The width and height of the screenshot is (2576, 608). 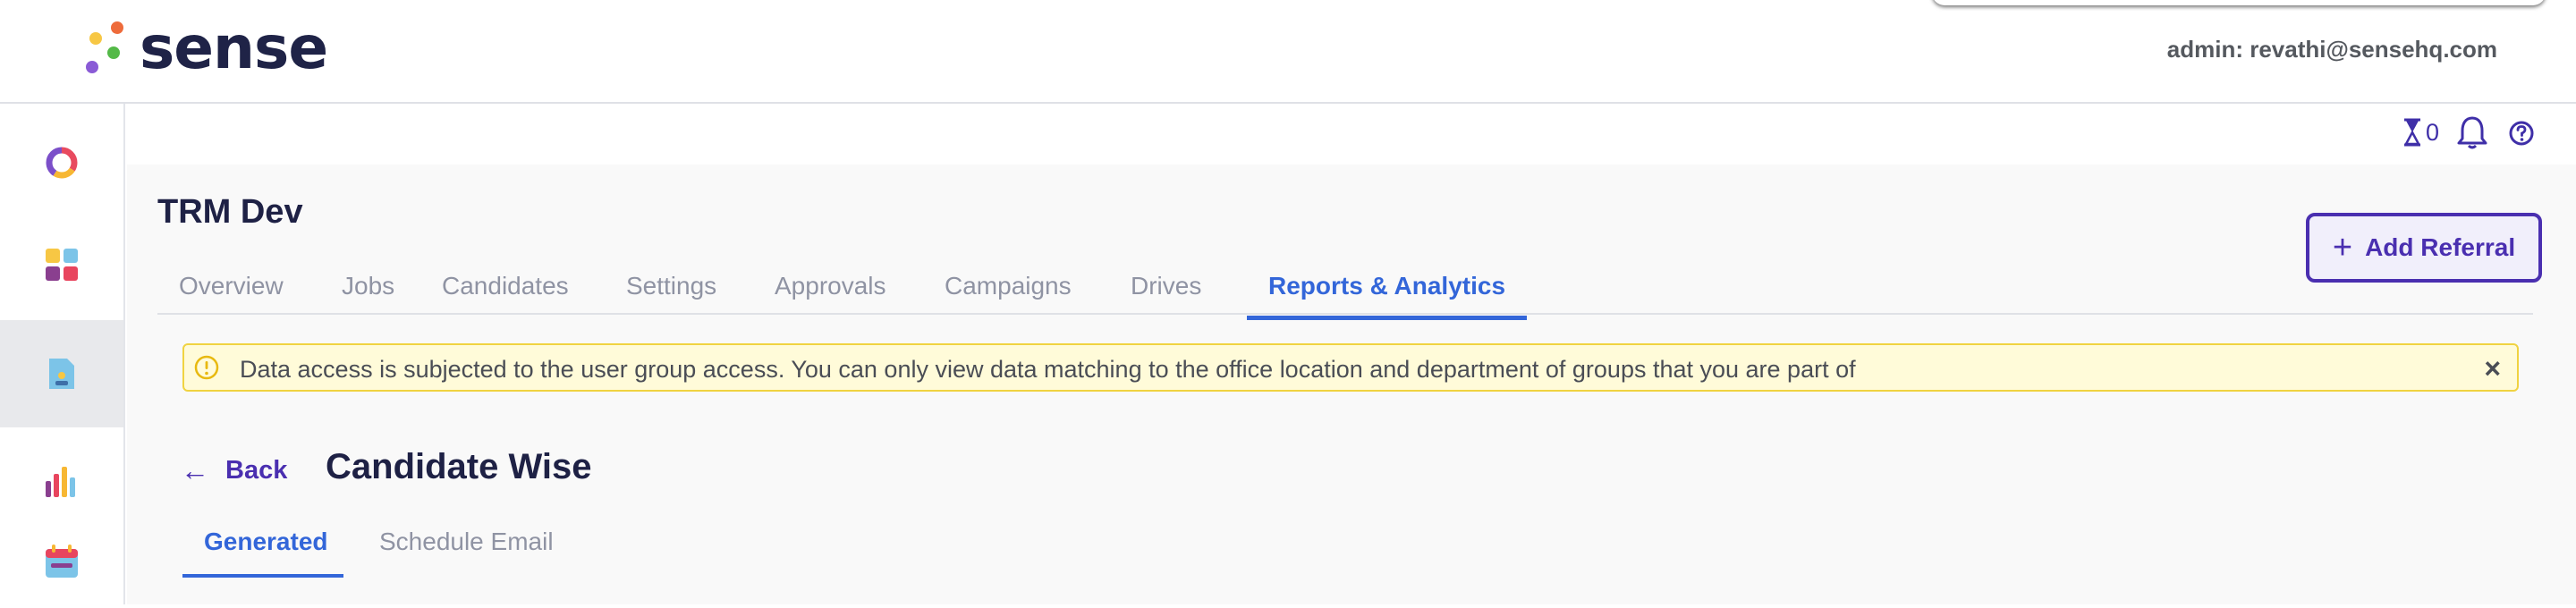 I want to click on tab-generated: Generated, so click(x=262, y=551).